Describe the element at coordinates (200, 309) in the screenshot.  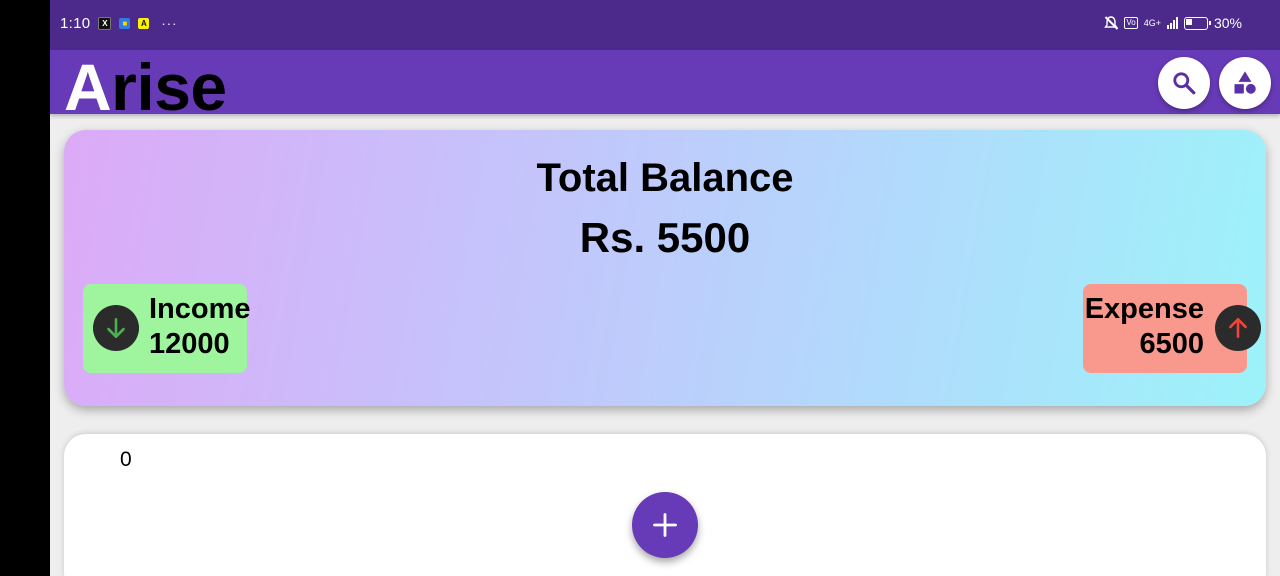
I see `income-label: Income` at that location.